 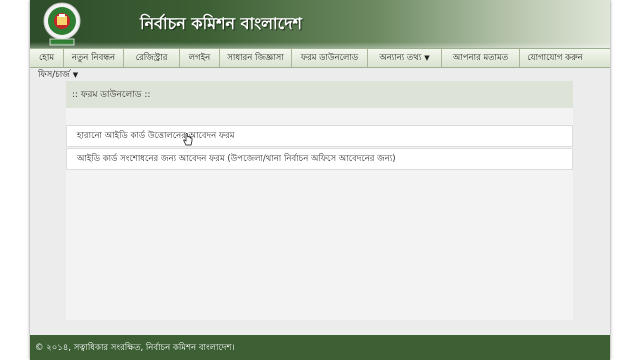 I want to click on election-commission-emblem-icon, so click(x=62, y=24).